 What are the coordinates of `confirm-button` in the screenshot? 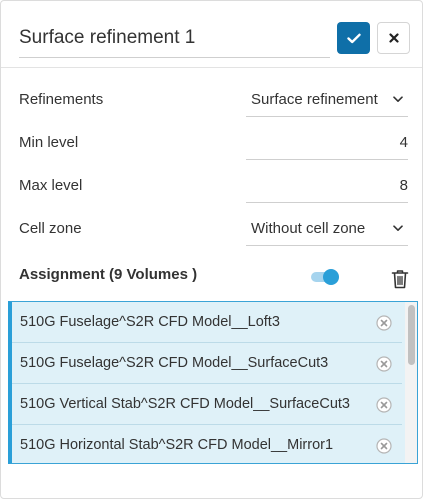 It's located at (353, 38).